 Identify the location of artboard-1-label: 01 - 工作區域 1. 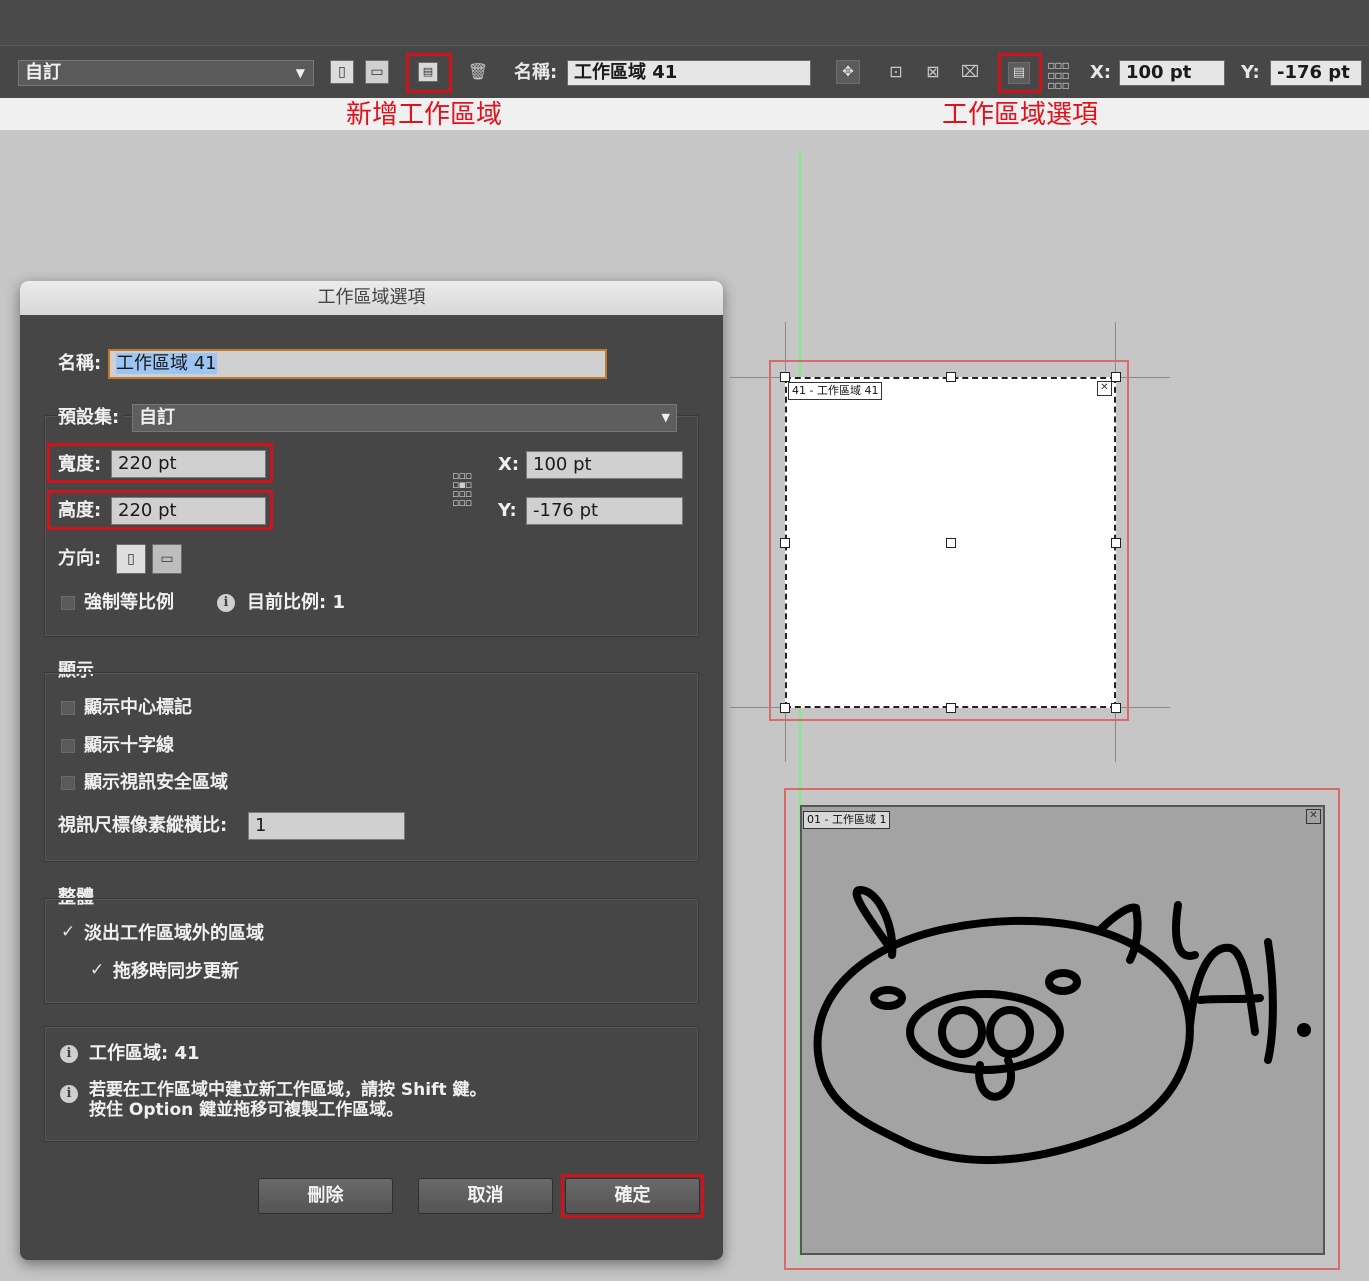
(847, 820).